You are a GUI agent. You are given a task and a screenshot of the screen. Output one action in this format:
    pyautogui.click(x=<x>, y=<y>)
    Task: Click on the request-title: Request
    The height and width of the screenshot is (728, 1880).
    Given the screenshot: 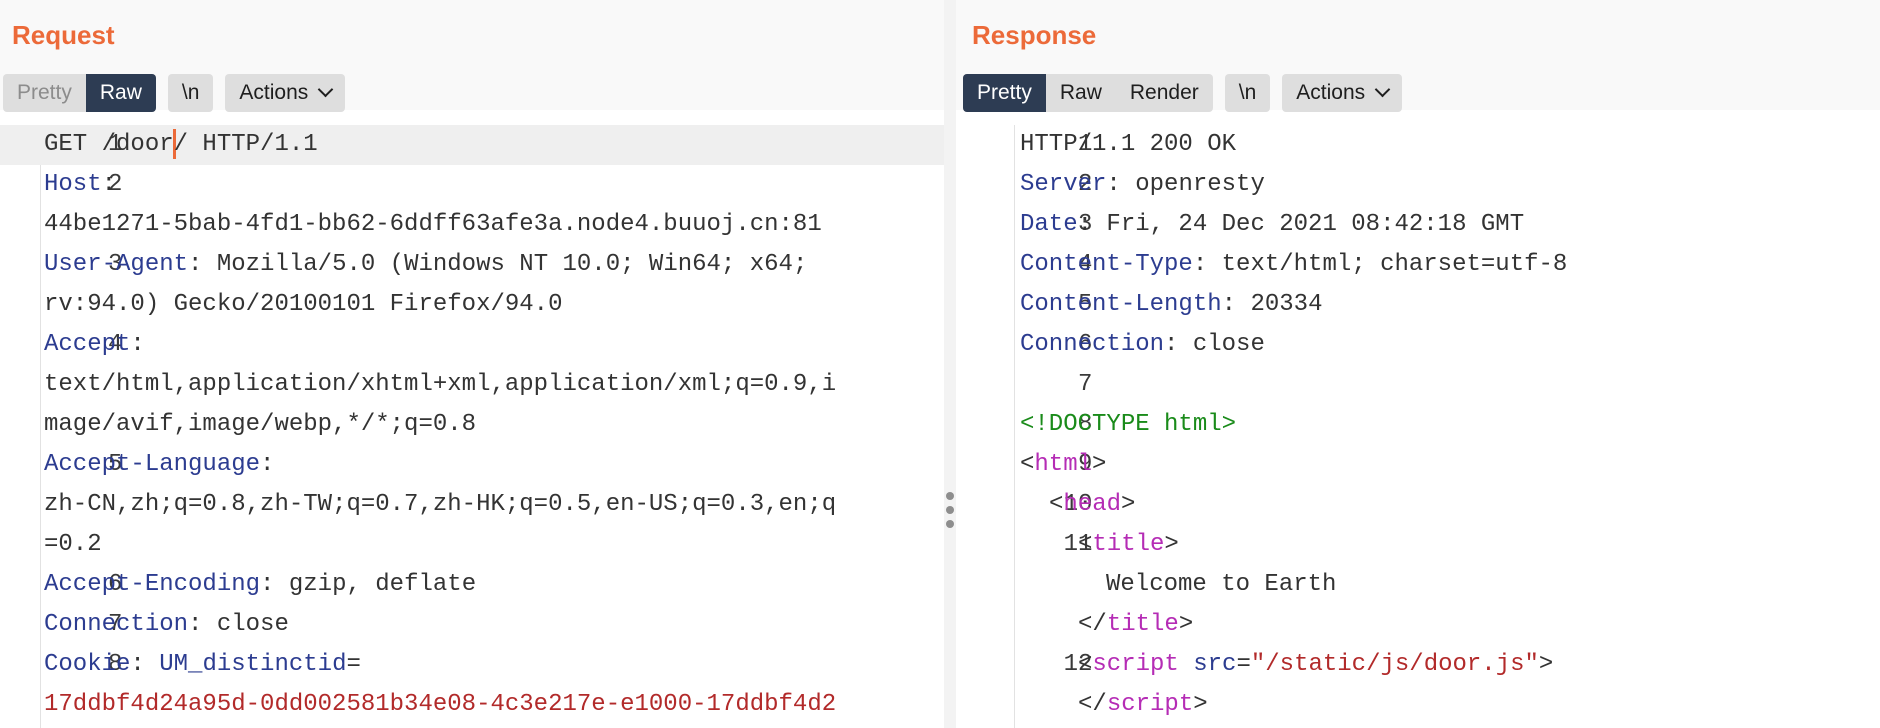 What is the action you would take?
    pyautogui.click(x=63, y=35)
    